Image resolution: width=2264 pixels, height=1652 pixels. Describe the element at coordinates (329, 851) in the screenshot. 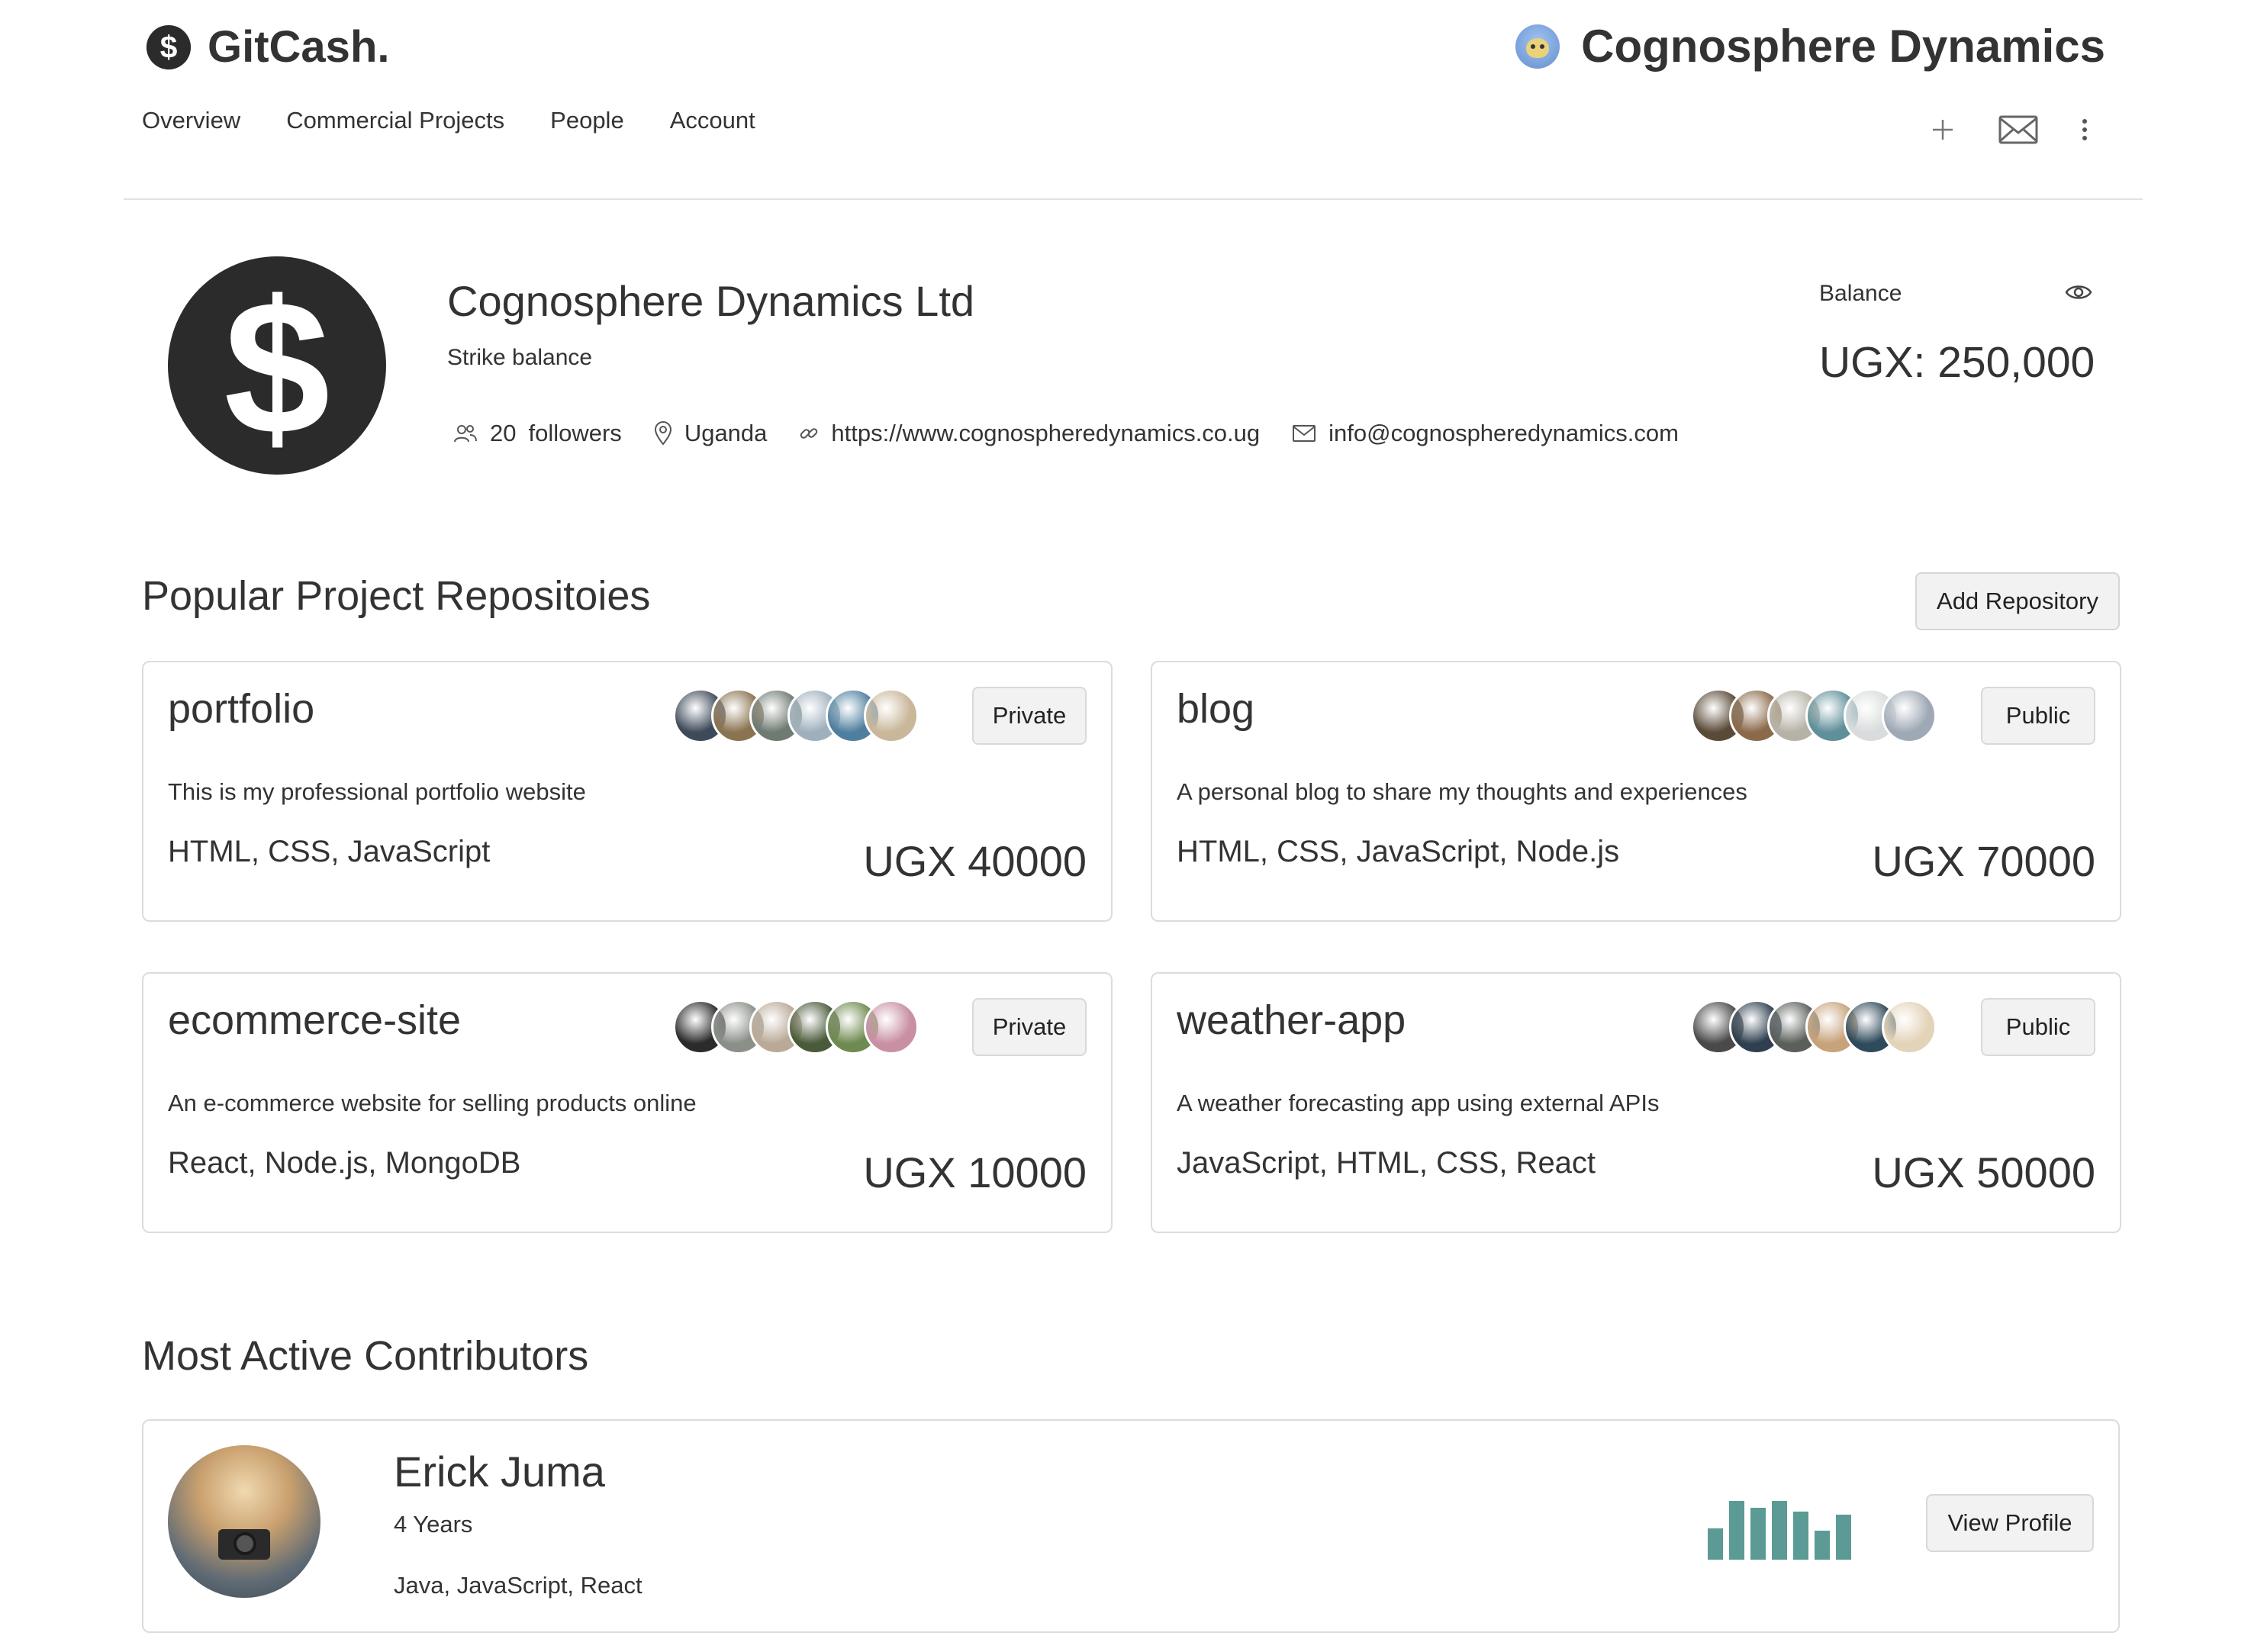

I see `repo-tech: HTML, CSS, JavaScript` at that location.